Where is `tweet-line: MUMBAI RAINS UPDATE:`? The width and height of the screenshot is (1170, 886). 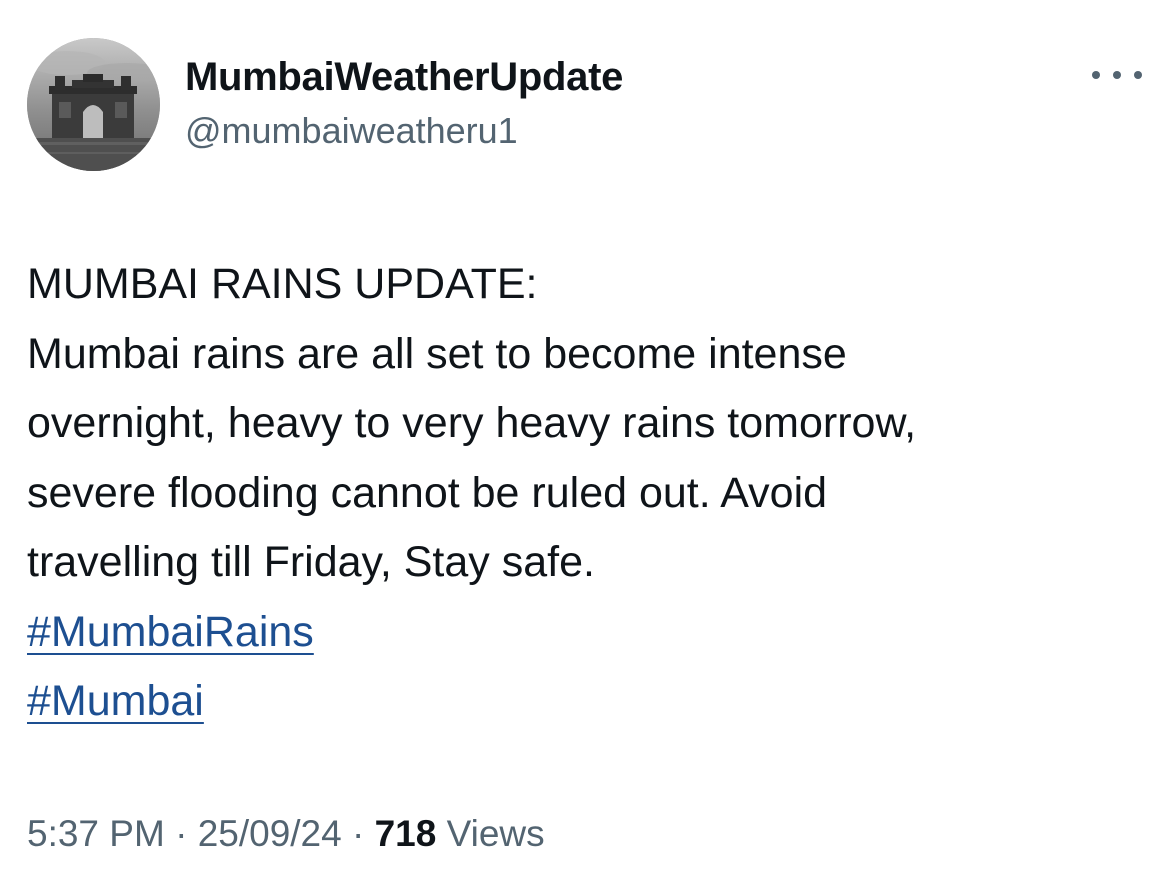
tweet-line: MUMBAI RAINS UPDATE: is located at coordinates (282, 284).